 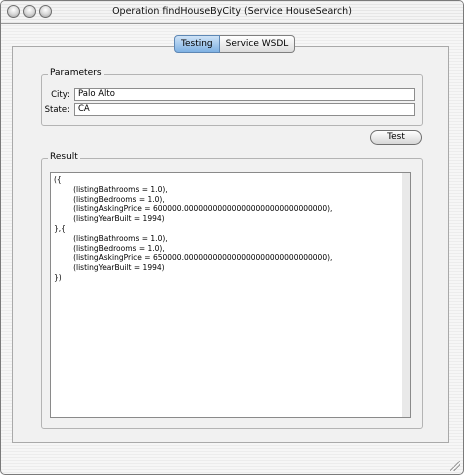 What do you see at coordinates (406, 295) in the screenshot?
I see `result-scrollbar` at bounding box center [406, 295].